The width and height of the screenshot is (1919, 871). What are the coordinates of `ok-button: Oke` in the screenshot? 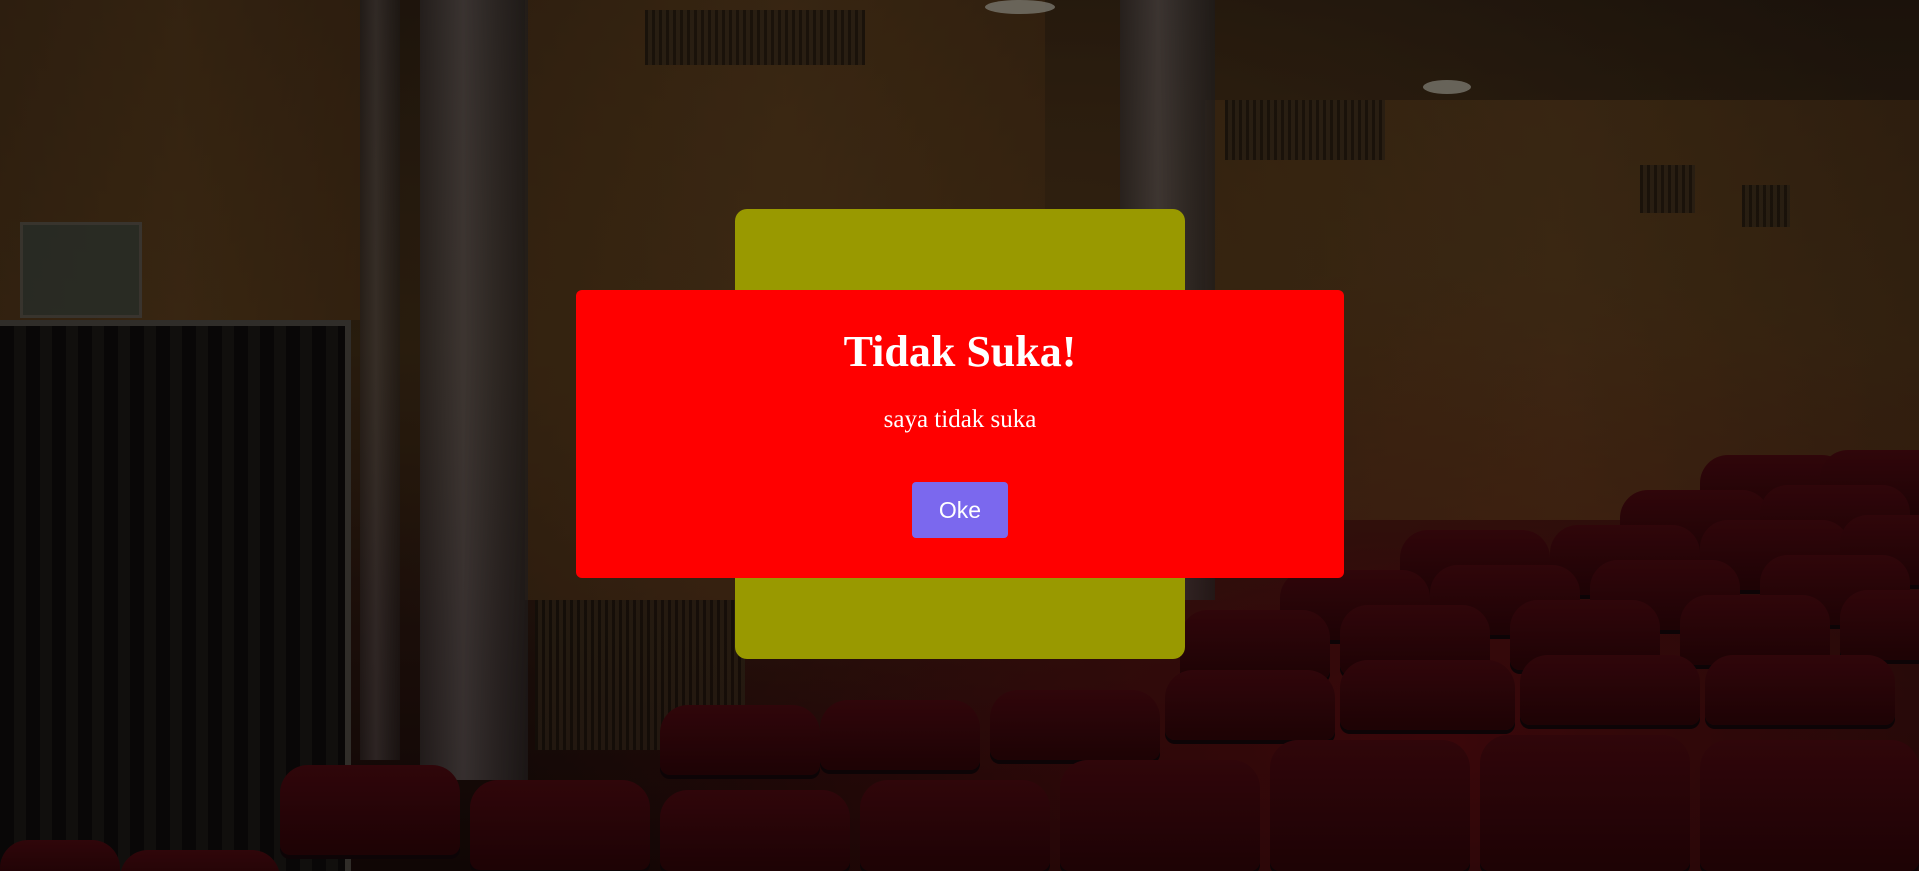 It's located at (960, 510).